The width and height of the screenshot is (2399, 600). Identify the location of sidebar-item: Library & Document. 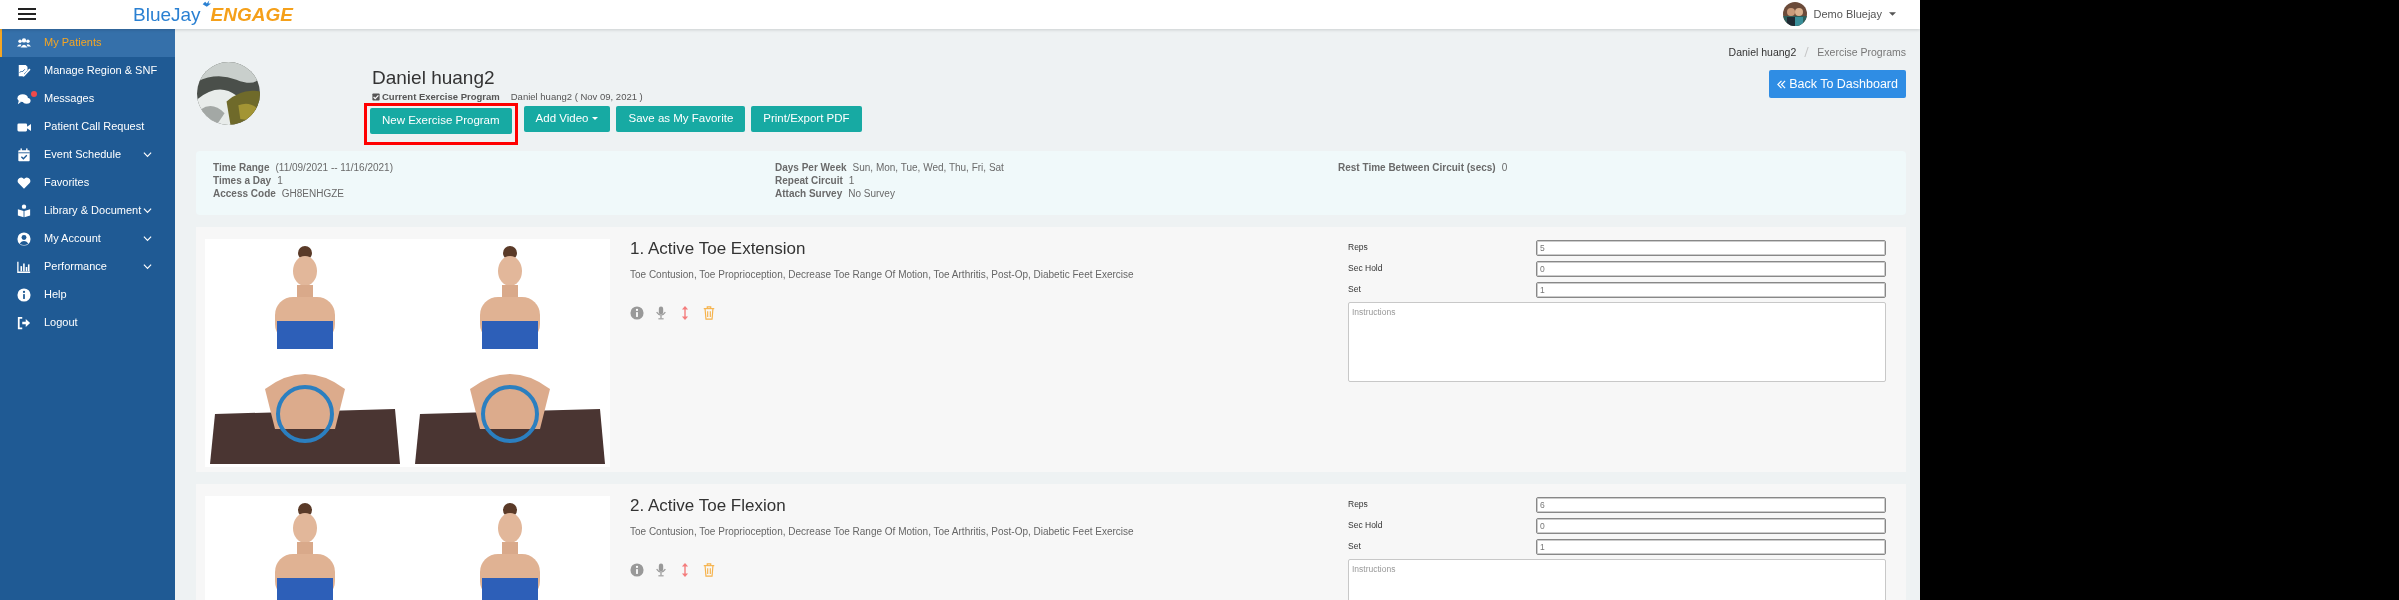
(87, 210).